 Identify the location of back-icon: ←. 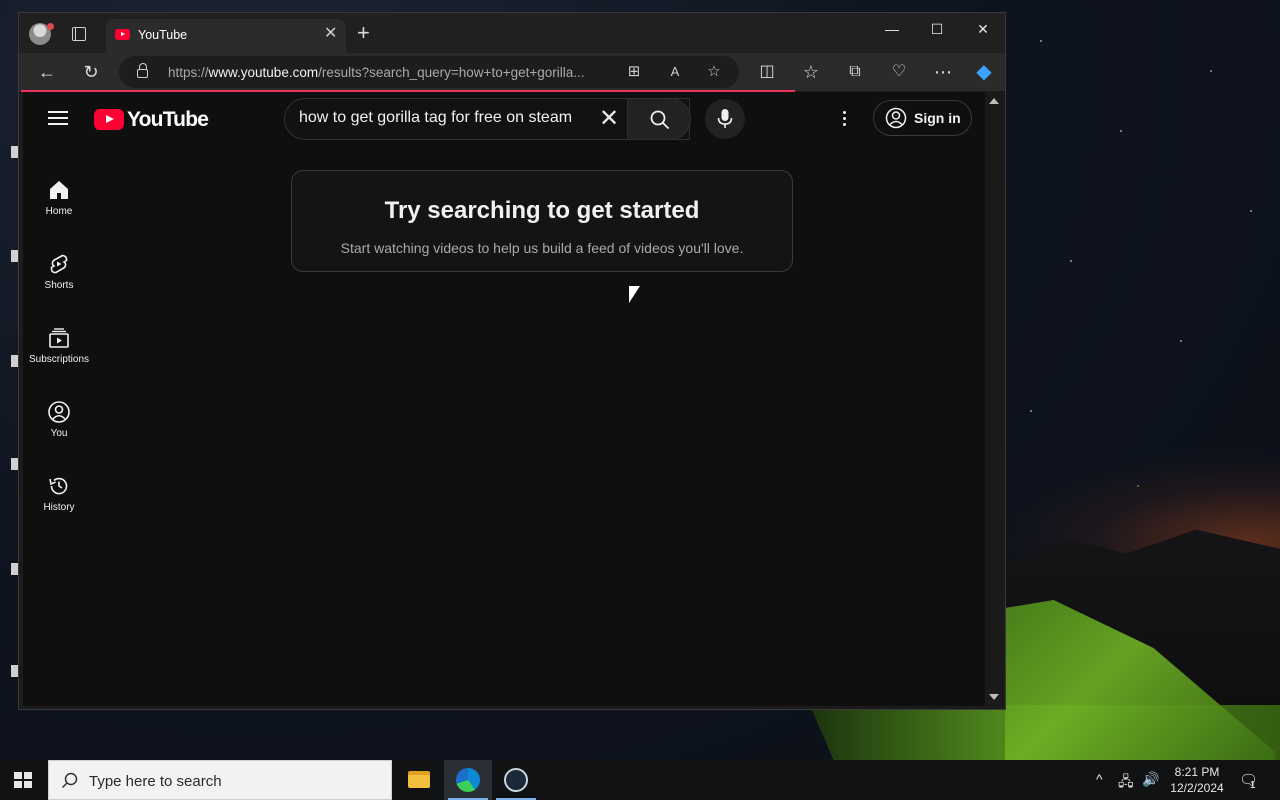
(47, 72).